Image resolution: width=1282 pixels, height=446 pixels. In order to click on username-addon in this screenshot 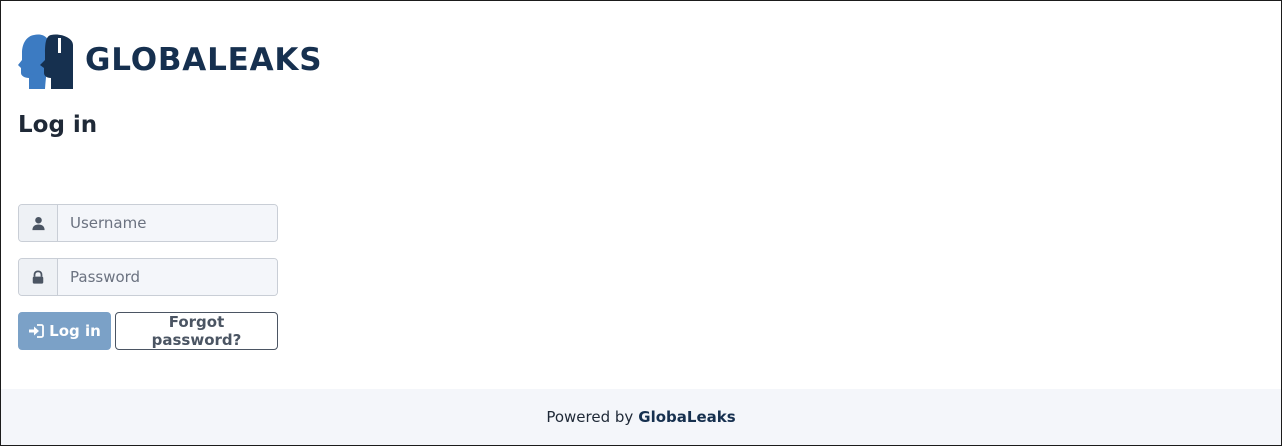, I will do `click(38, 223)`.